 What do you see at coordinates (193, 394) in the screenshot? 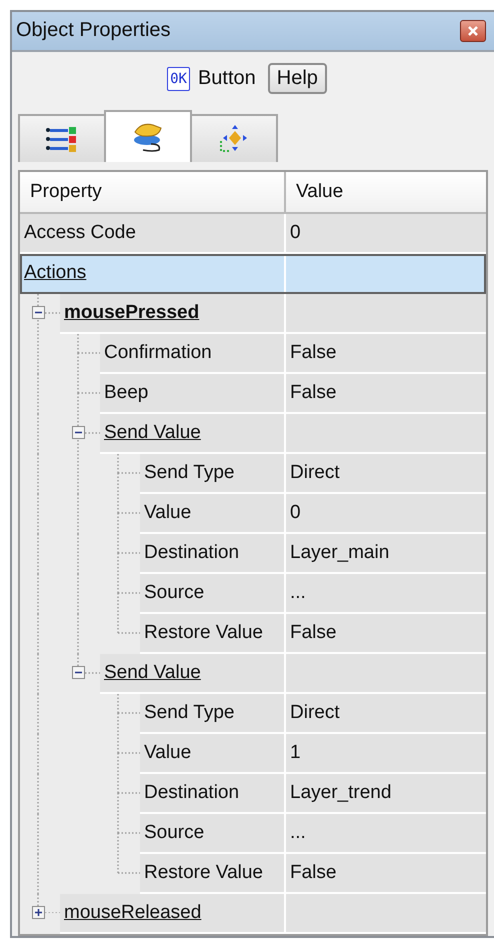
I see `property-name: Beep` at bounding box center [193, 394].